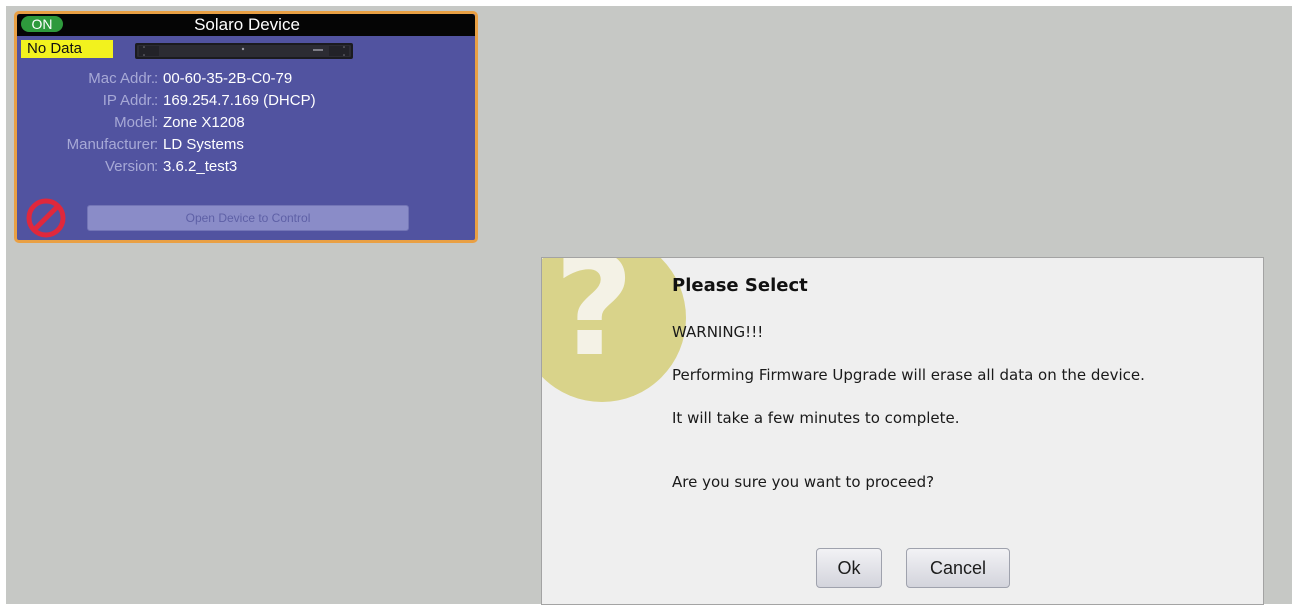  What do you see at coordinates (228, 78) in the screenshot?
I see `mac-value: 00-60-35-2B-C0-79` at bounding box center [228, 78].